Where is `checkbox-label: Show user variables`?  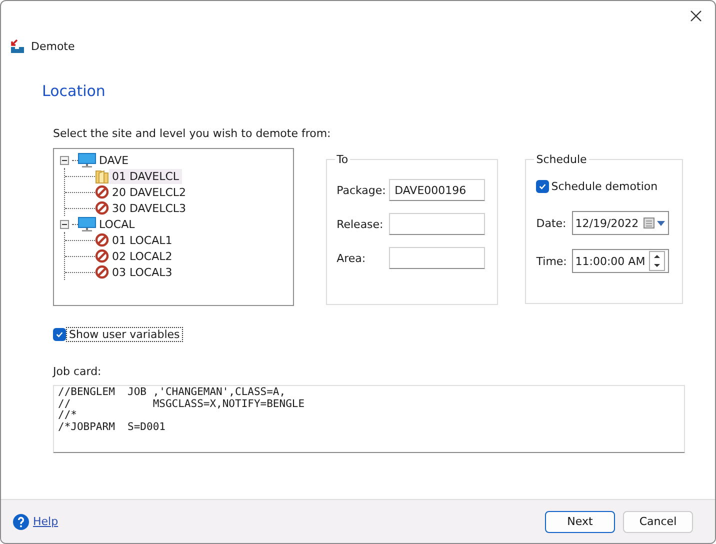 checkbox-label: Show user variables is located at coordinates (124, 334).